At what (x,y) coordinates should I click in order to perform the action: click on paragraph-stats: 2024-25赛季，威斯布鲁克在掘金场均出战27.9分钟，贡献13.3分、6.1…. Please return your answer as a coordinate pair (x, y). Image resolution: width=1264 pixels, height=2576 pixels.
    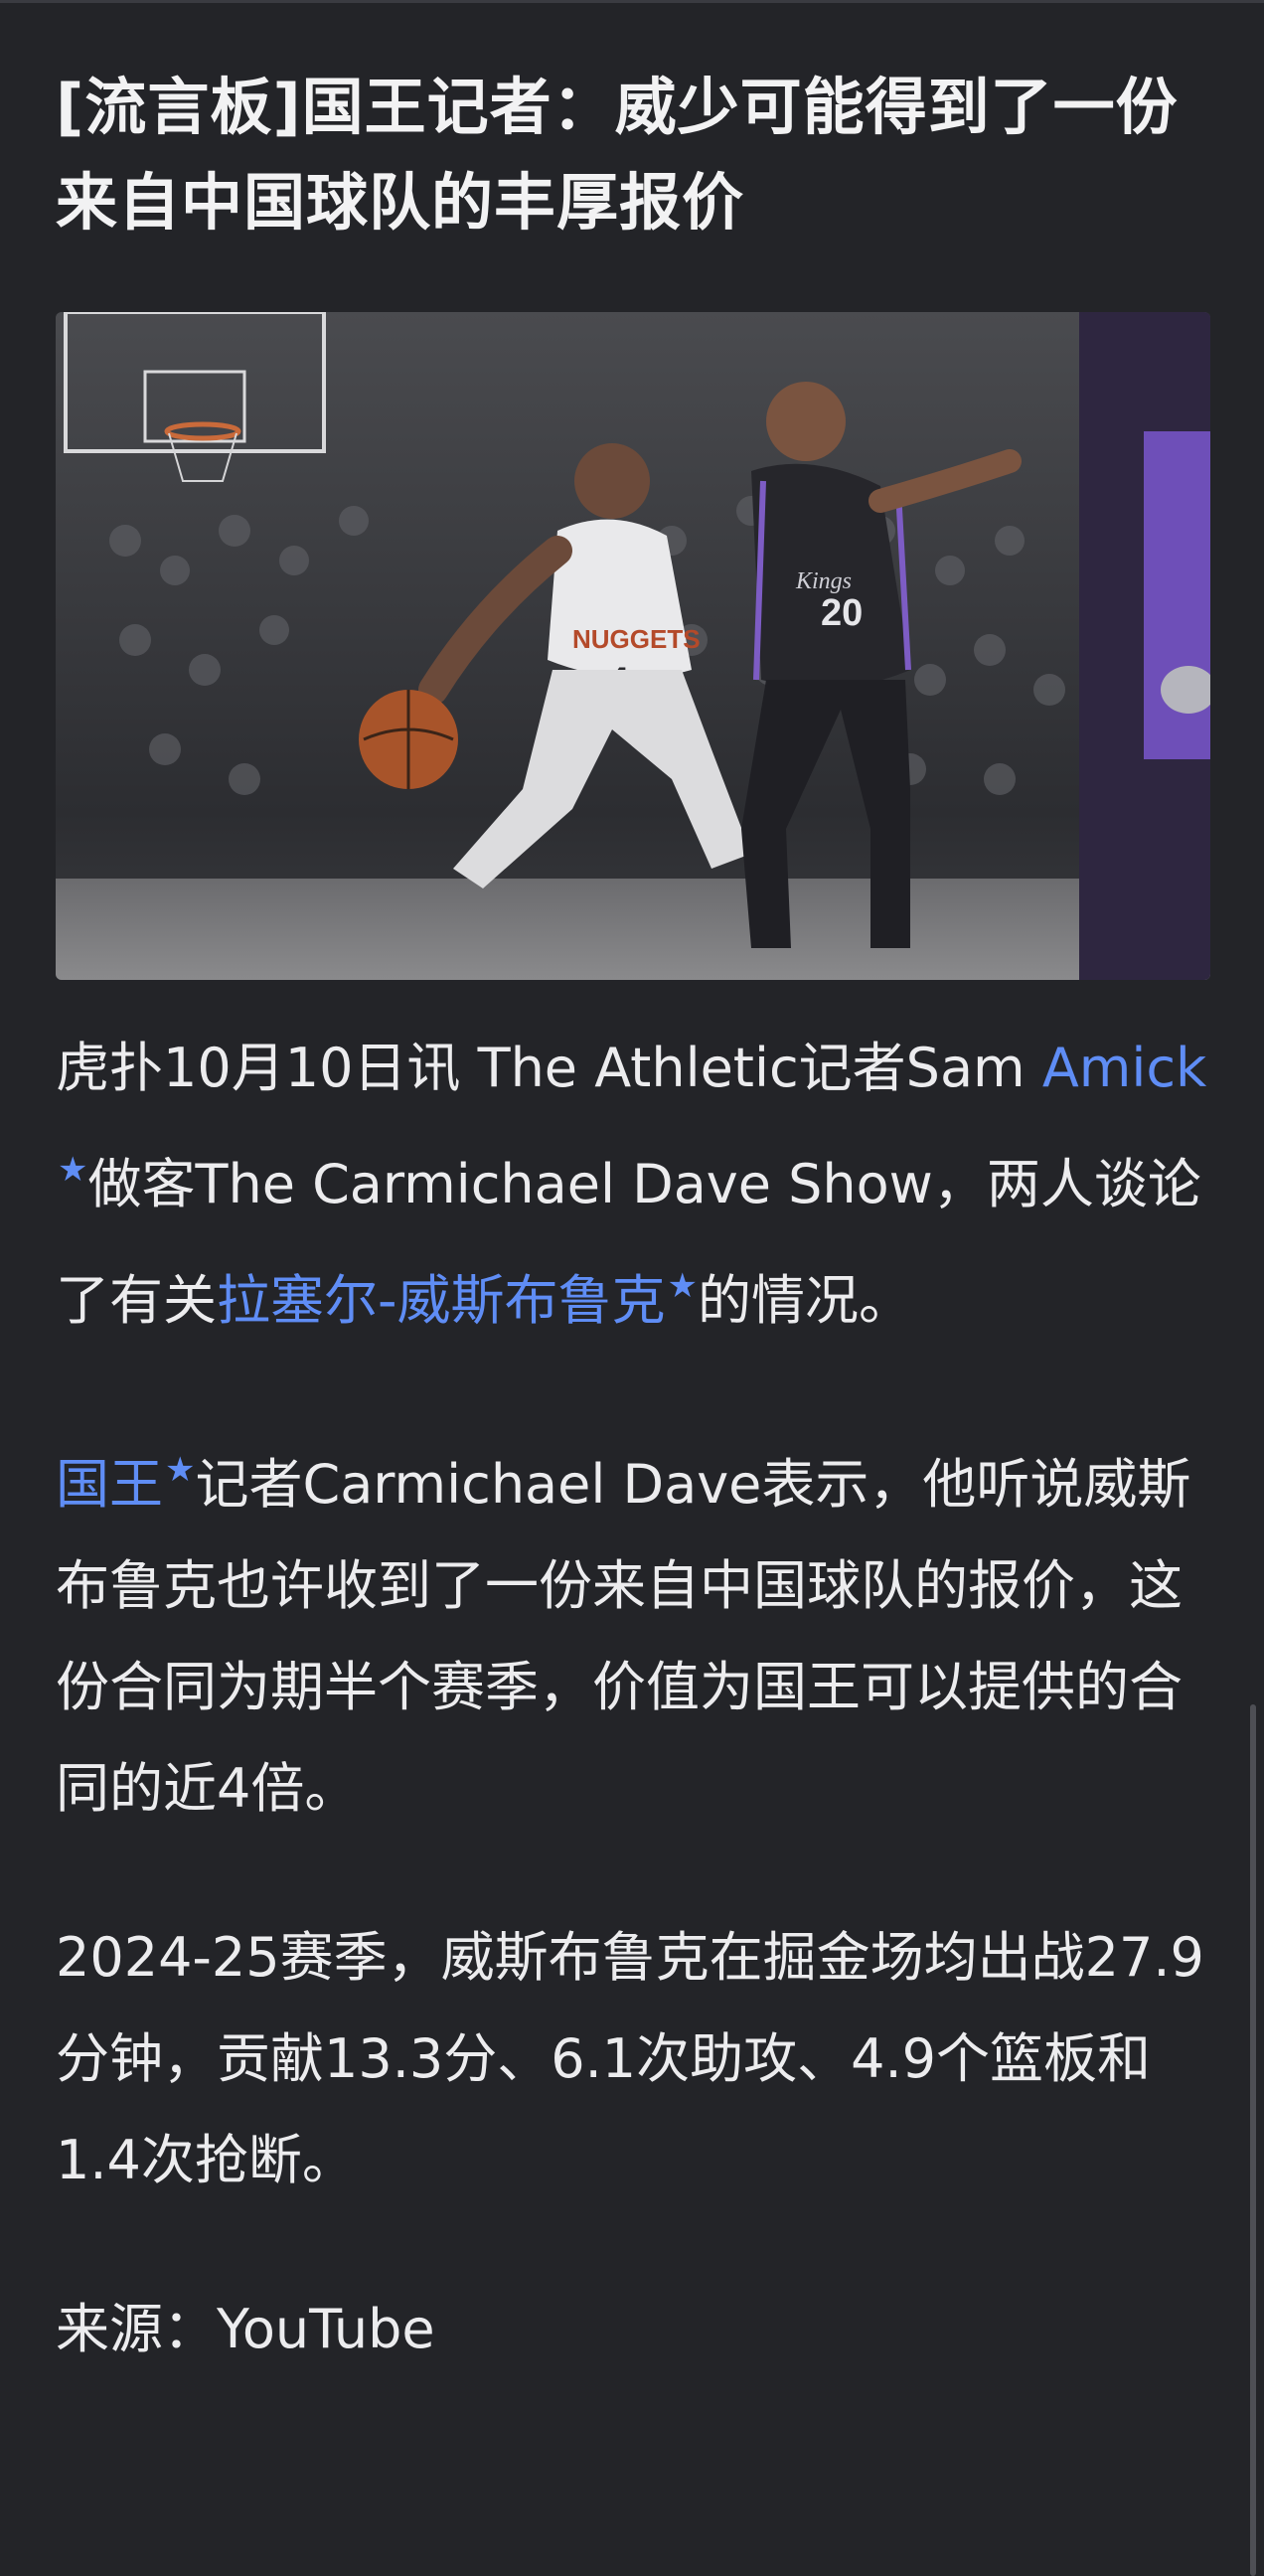
    Looking at the image, I should click on (630, 2058).